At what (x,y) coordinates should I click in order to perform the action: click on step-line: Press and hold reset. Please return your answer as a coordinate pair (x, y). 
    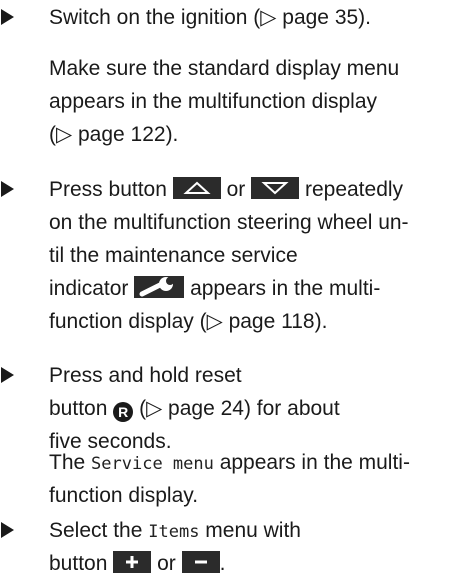
    Looking at the image, I should click on (145, 375).